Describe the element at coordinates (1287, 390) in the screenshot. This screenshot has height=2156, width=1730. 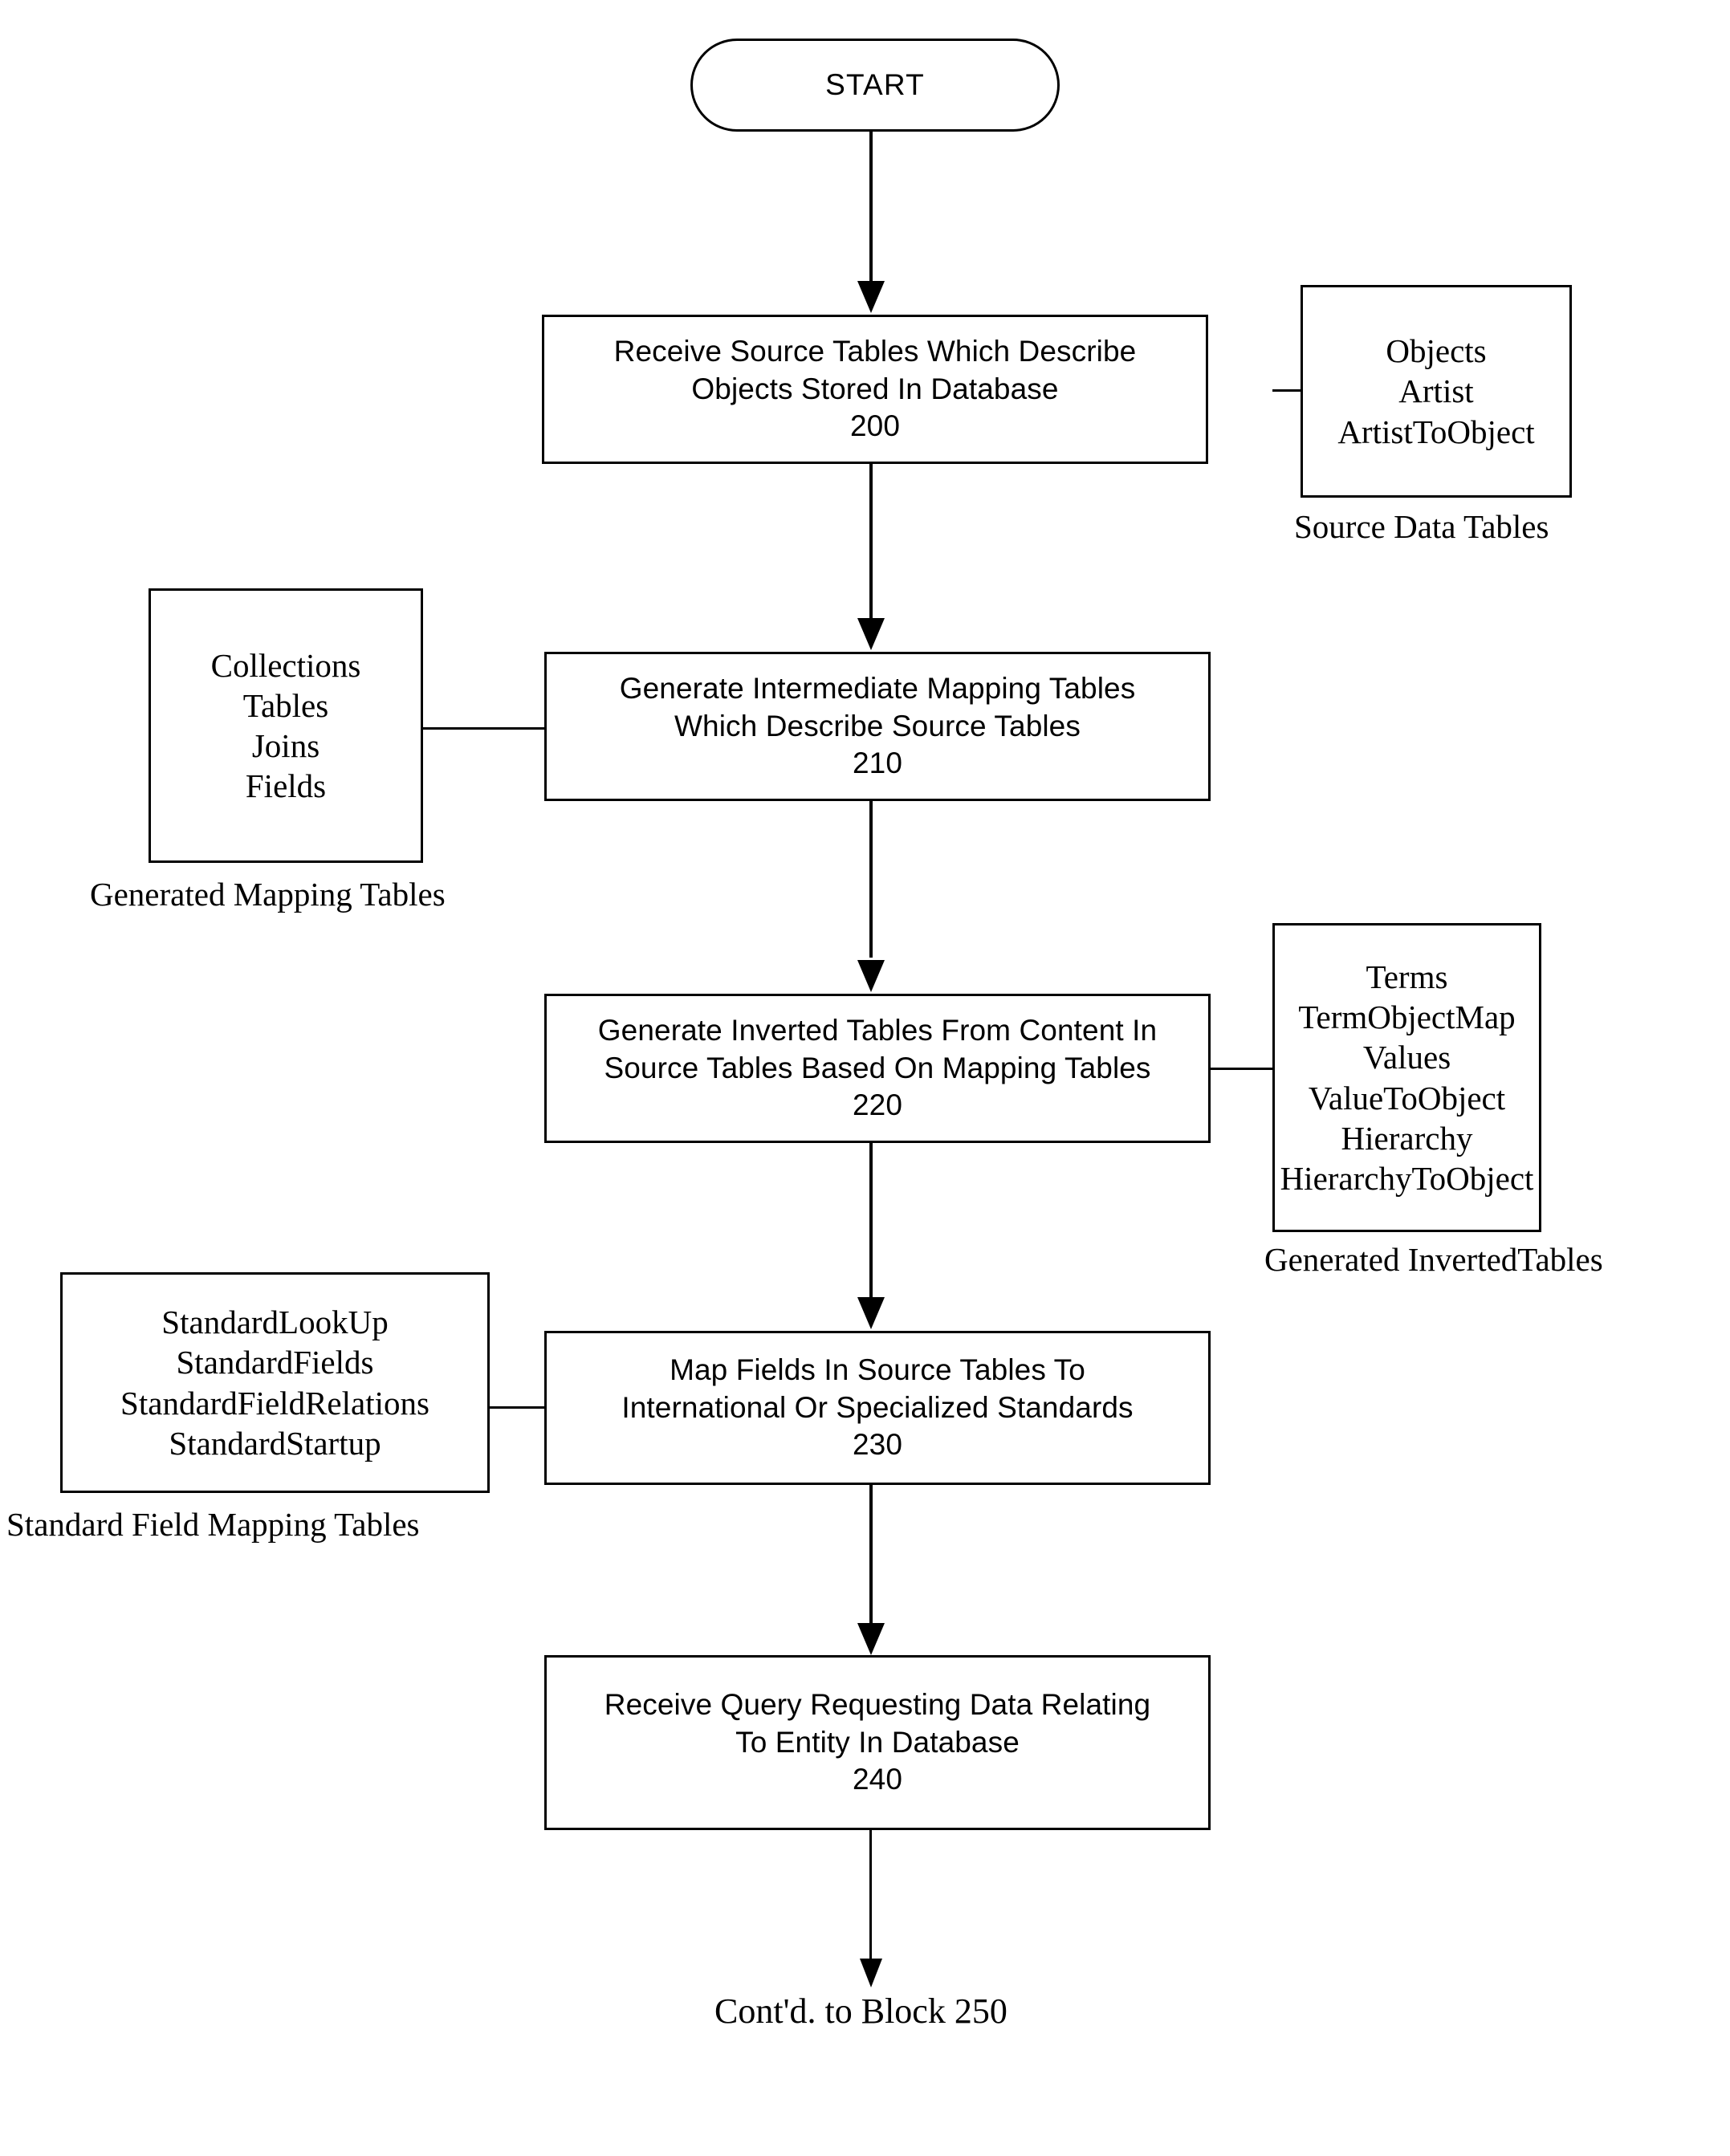
I see `connector-stub-source-data-tables` at that location.